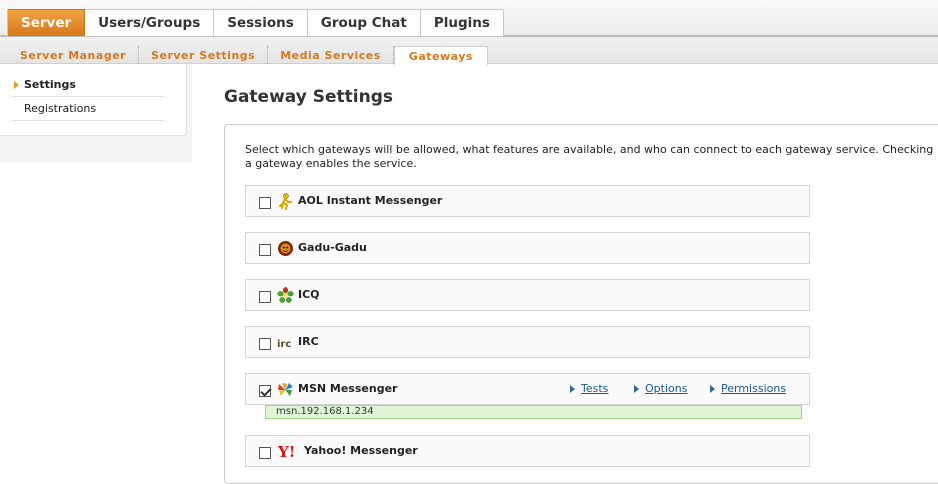 This screenshot has width=938, height=484. I want to click on gateway-checkbox-aim, so click(265, 203).